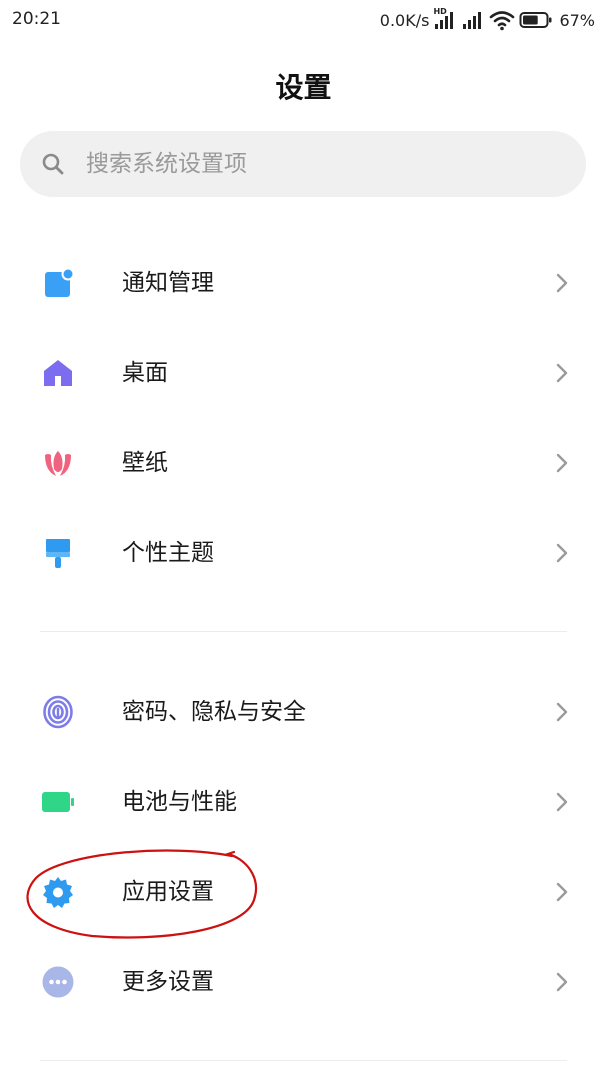  I want to click on menu-item-desktop: 桌面, so click(303, 373).